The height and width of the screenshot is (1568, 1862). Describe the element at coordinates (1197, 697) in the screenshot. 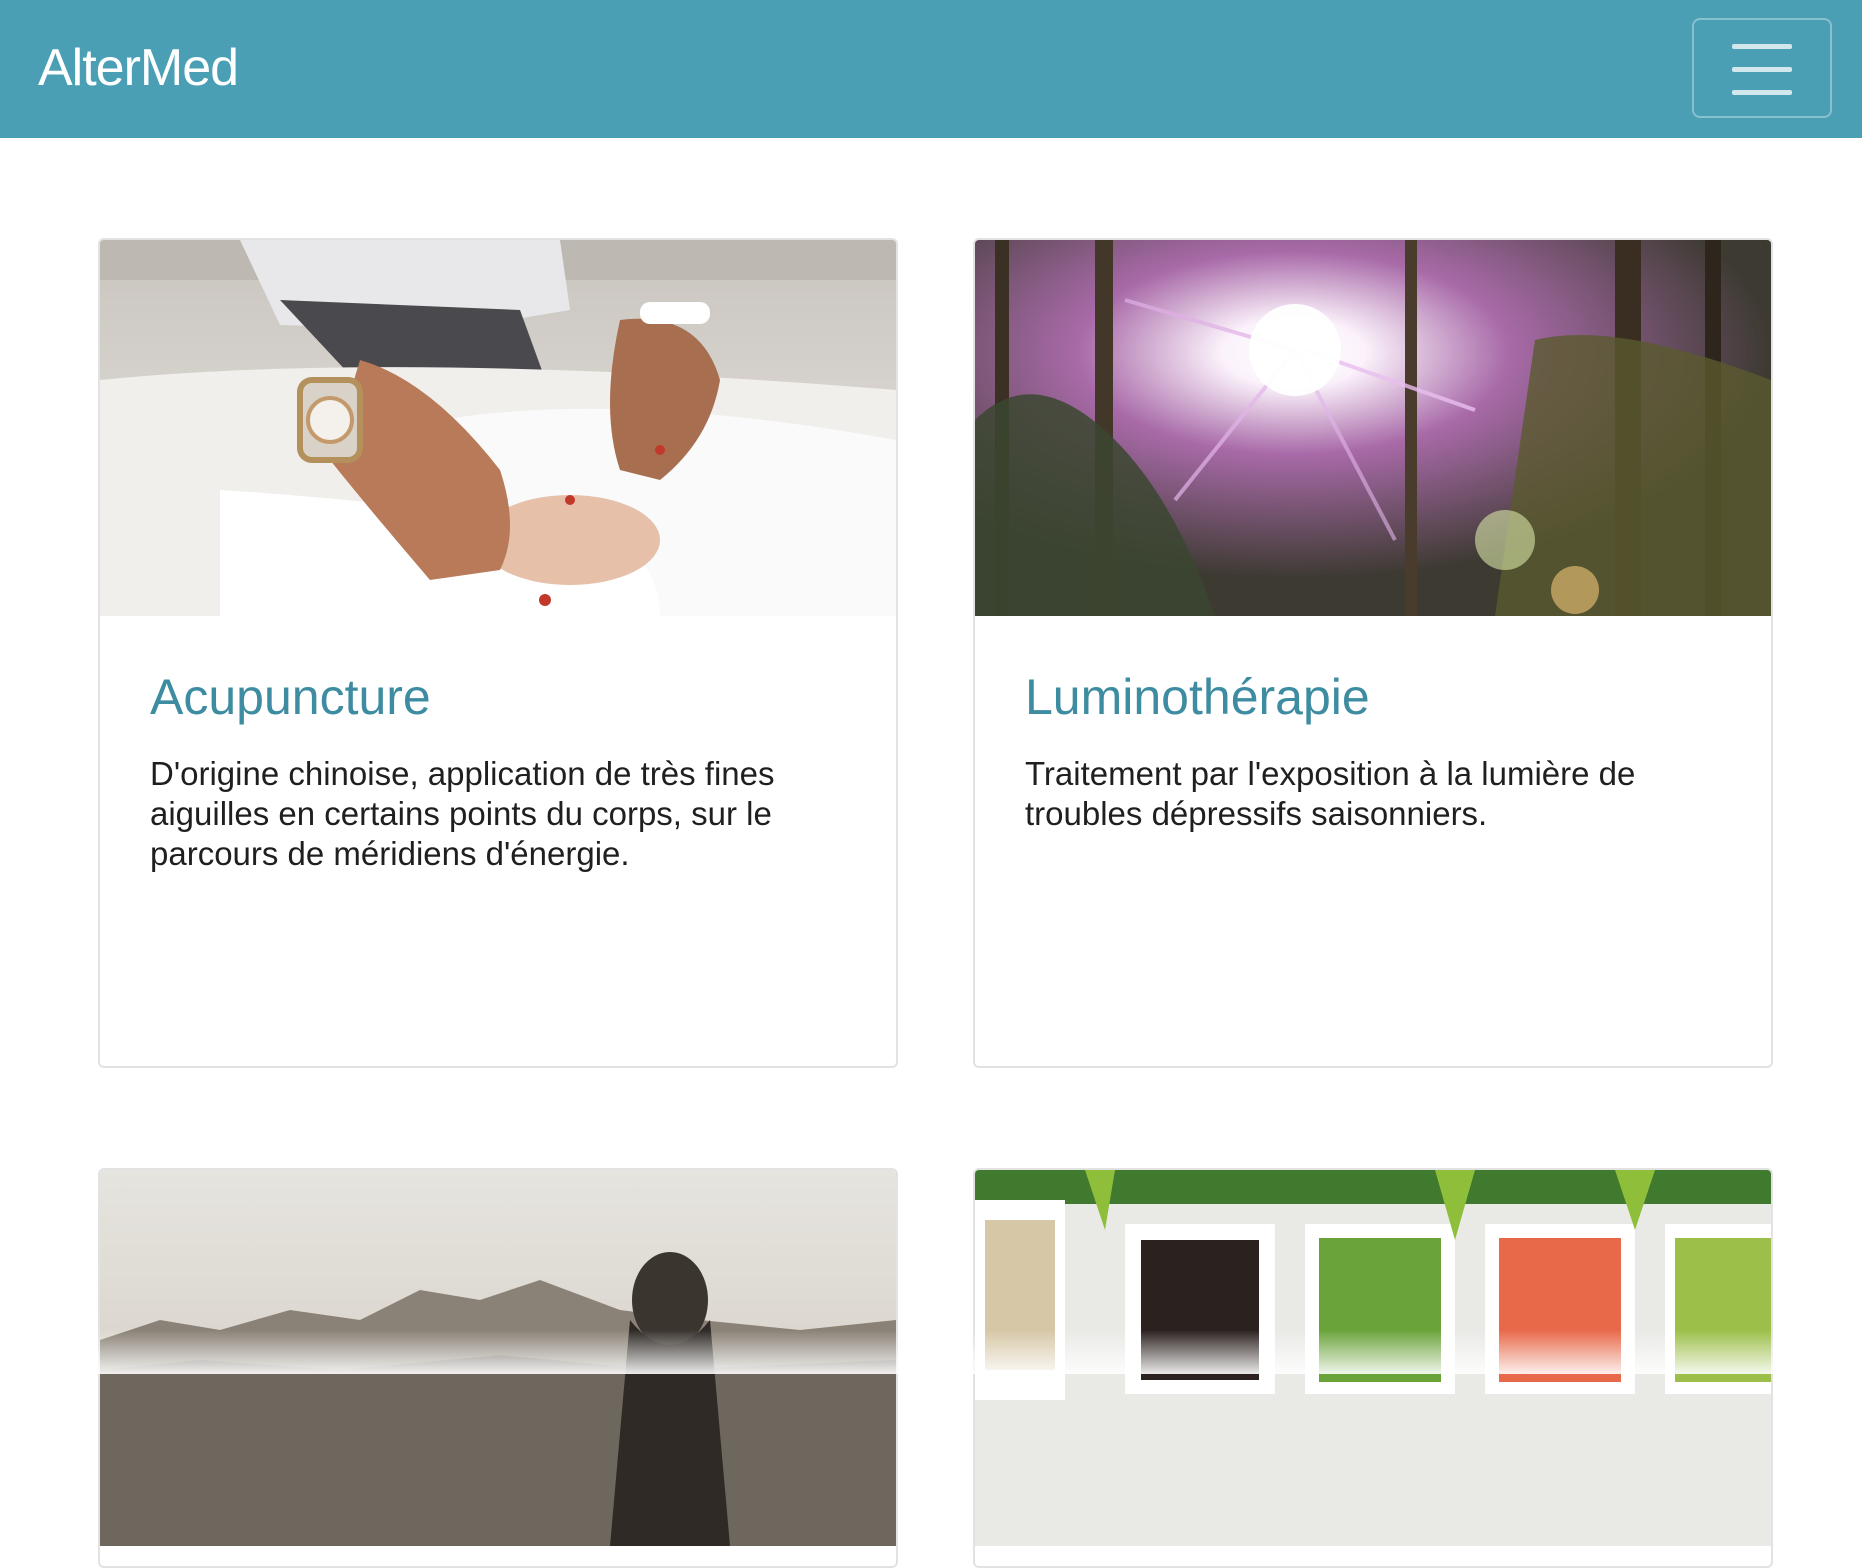

I see `card-title: Luminothérapie` at that location.